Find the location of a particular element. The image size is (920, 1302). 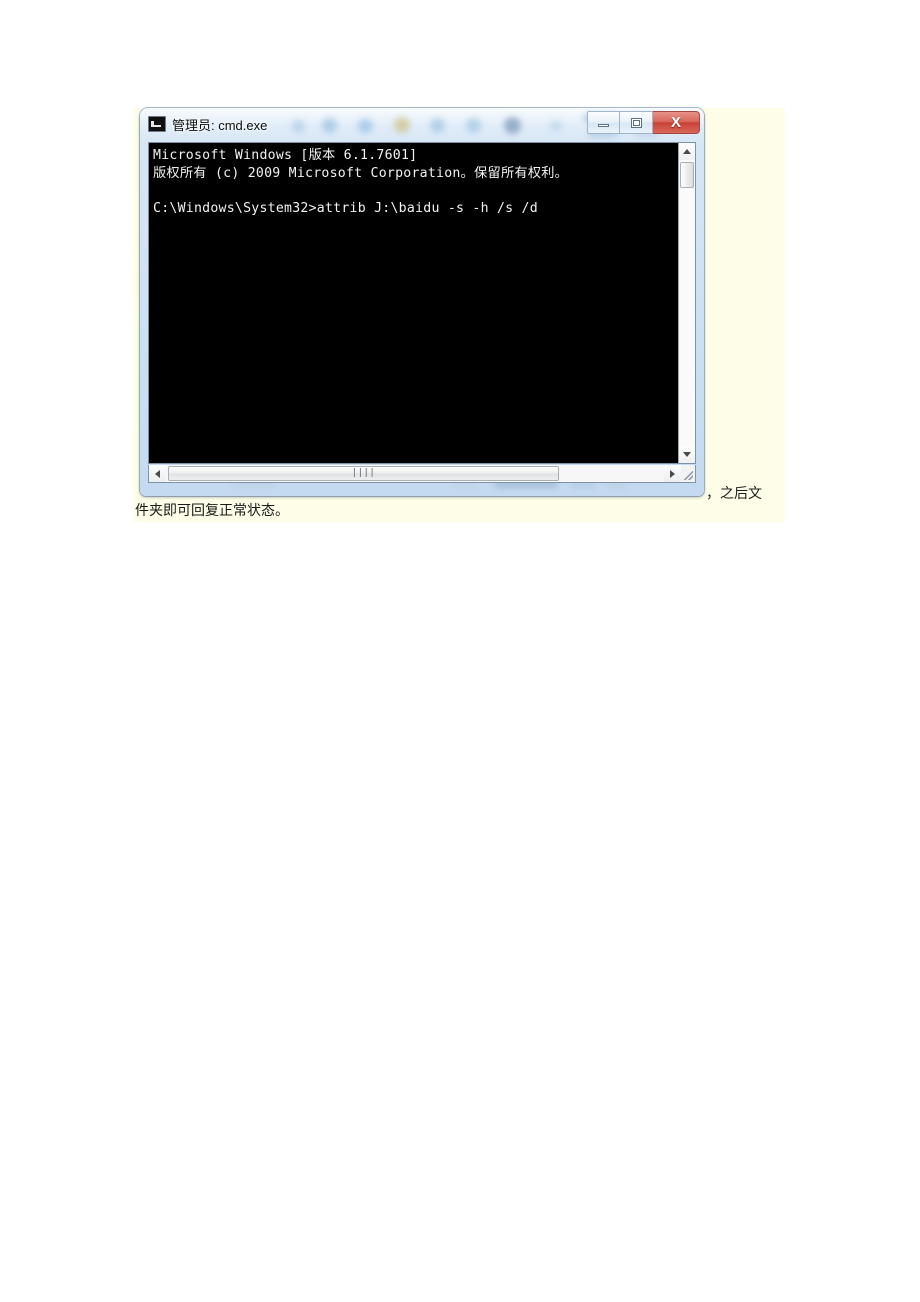

window-title: 管理员: cmd.exe is located at coordinates (220, 125).